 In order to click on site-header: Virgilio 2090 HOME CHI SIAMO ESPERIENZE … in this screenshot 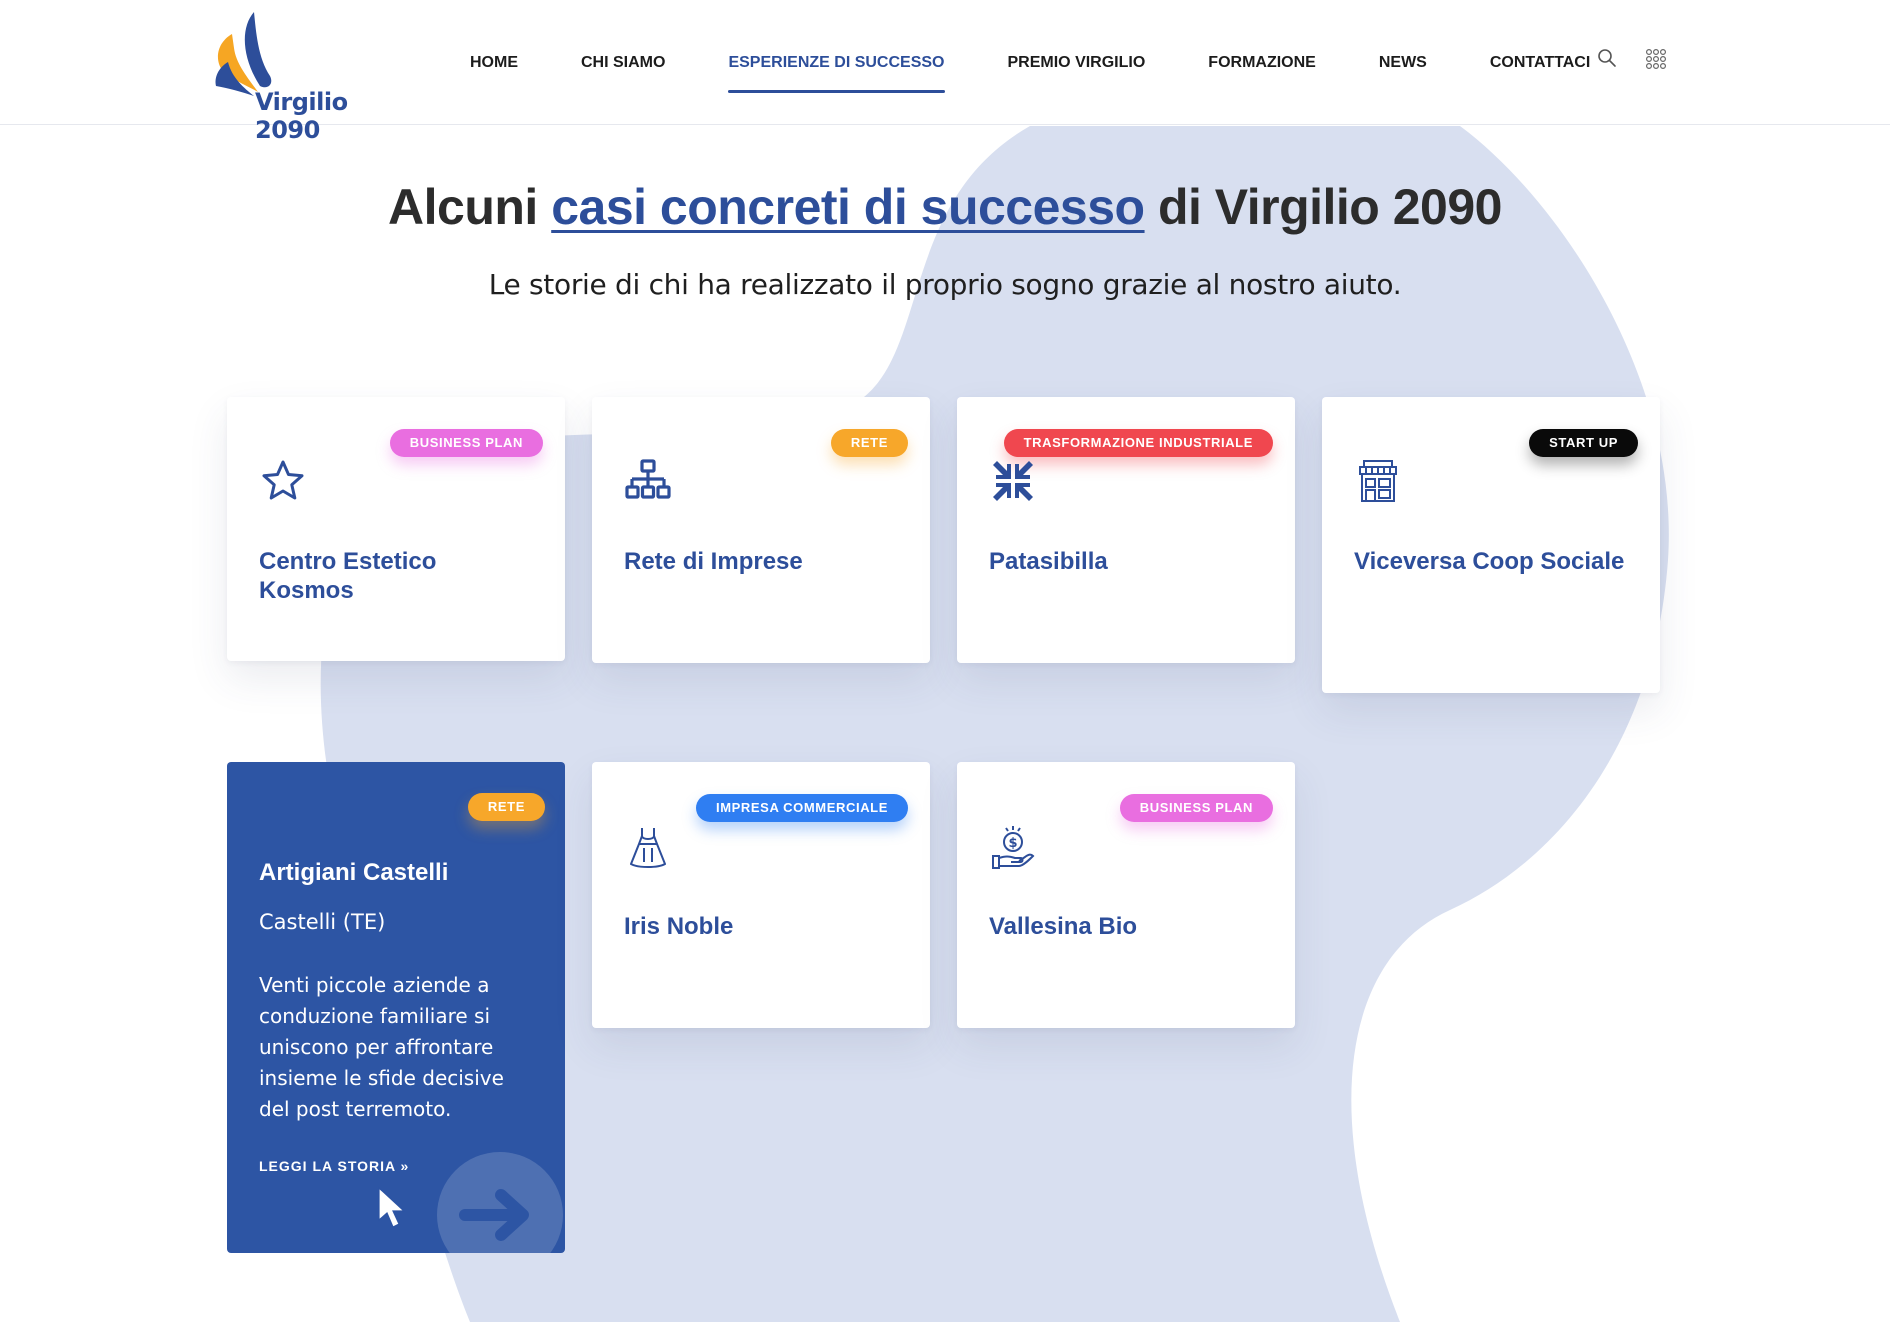, I will do `click(945, 72)`.